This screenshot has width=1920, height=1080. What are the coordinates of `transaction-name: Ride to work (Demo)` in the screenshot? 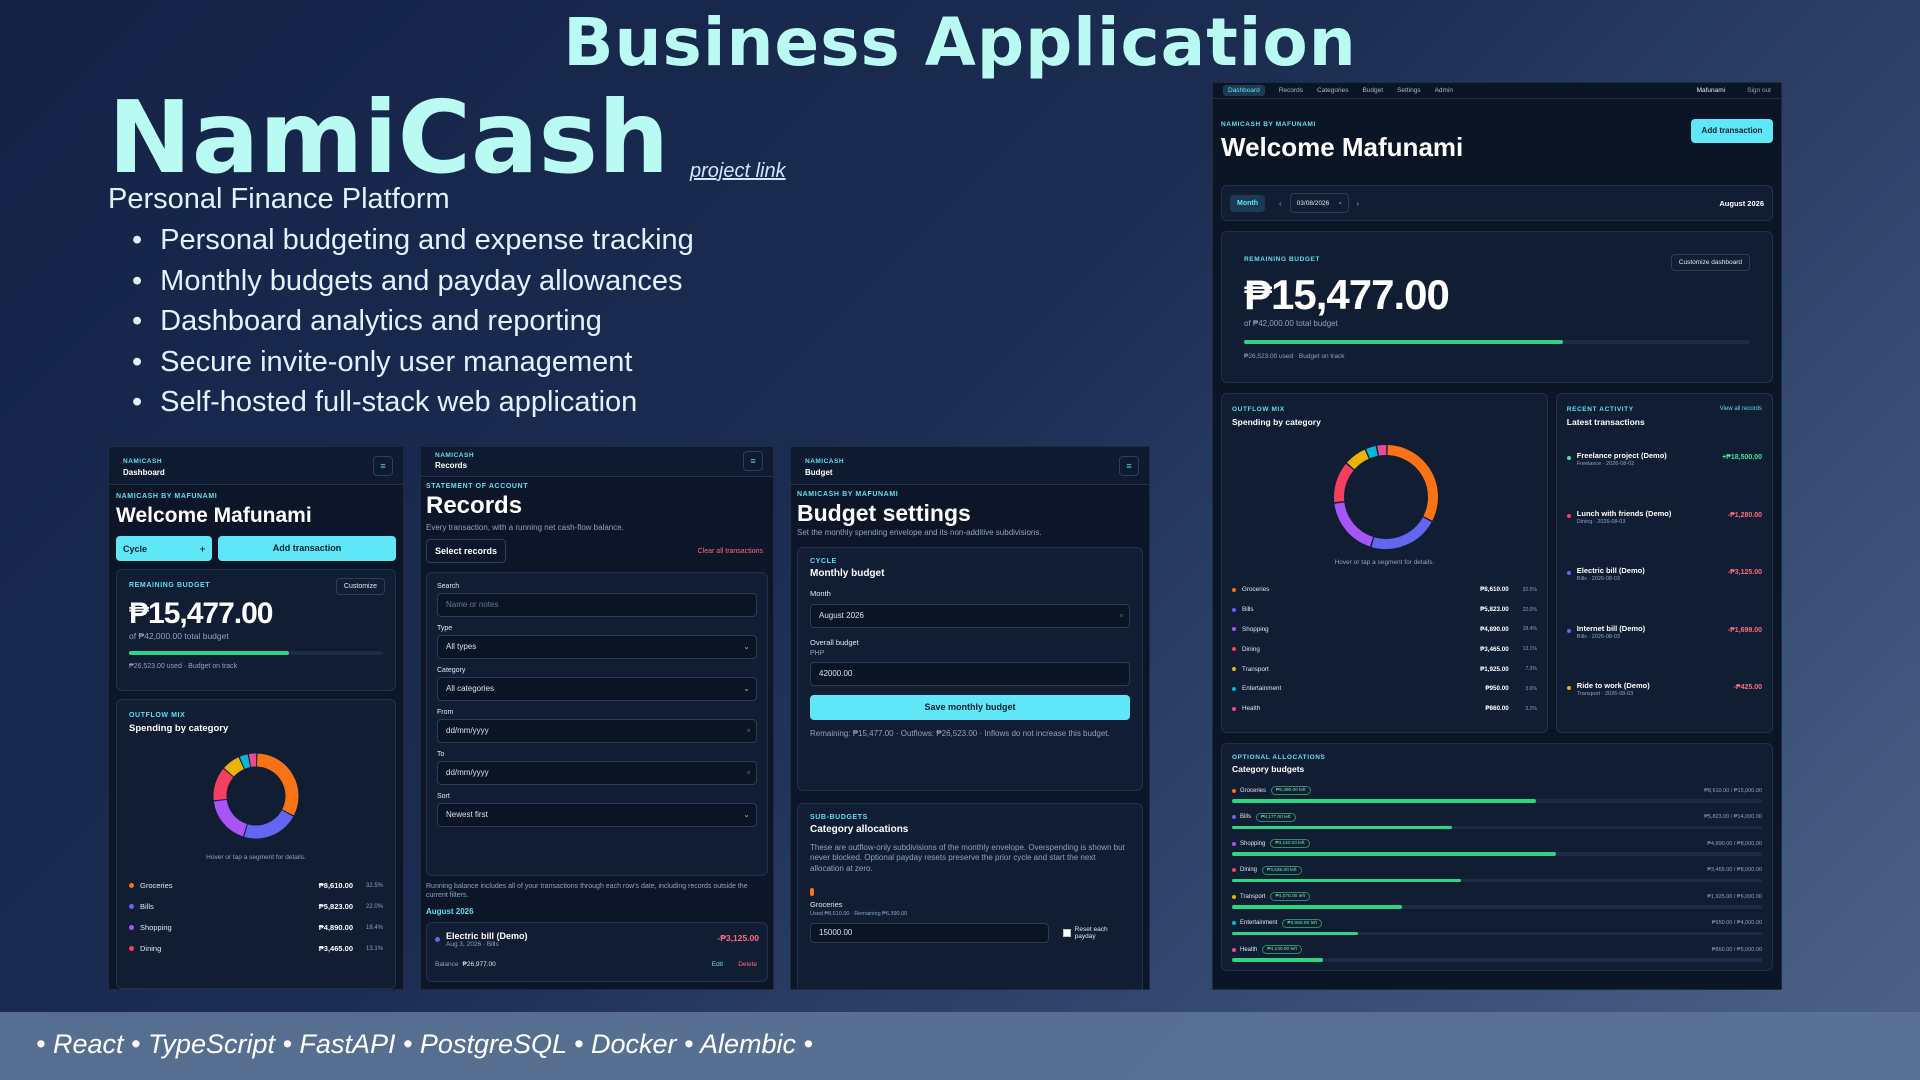 It's located at (1613, 685).